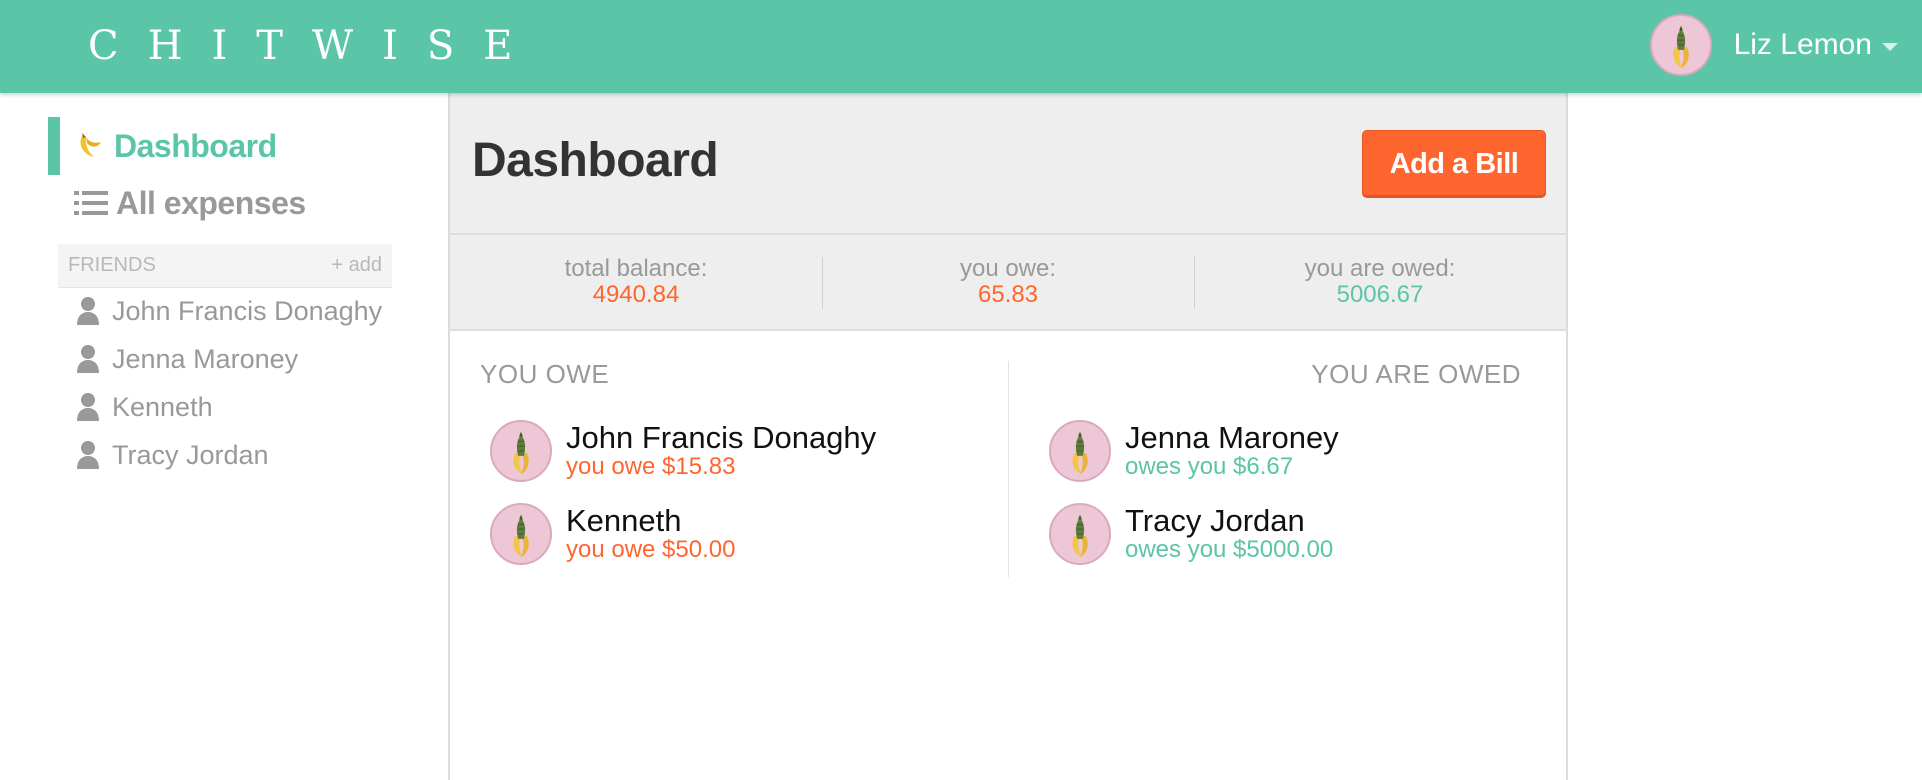  What do you see at coordinates (1008, 469) in the screenshot?
I see `column-divider` at bounding box center [1008, 469].